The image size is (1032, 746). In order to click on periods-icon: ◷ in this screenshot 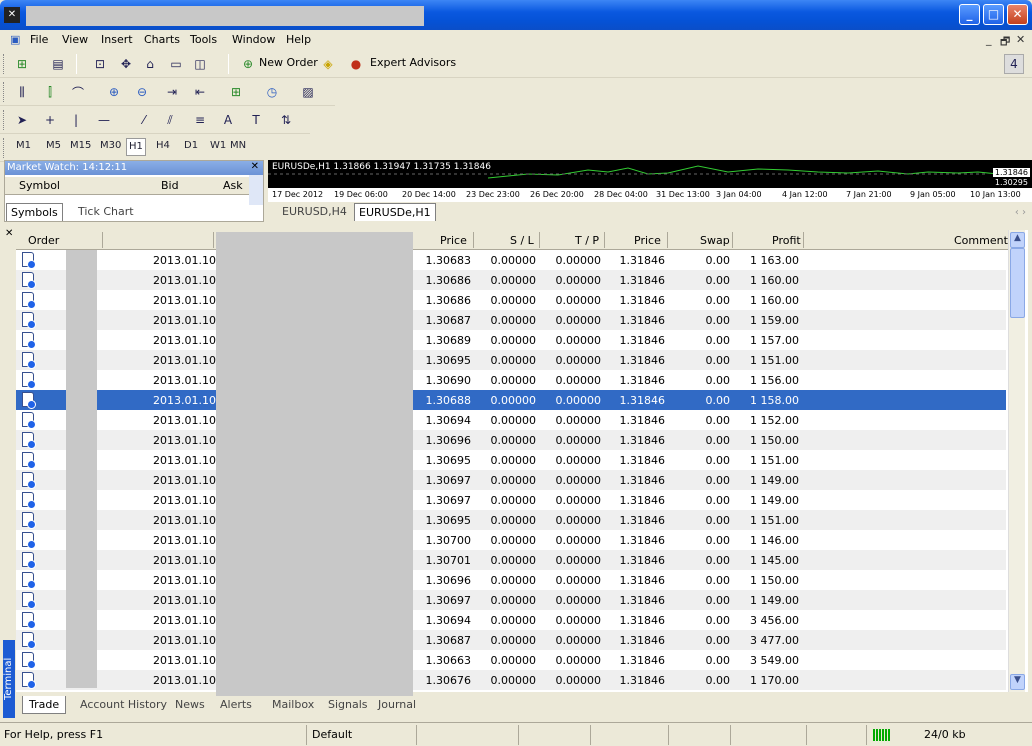, I will do `click(272, 92)`.